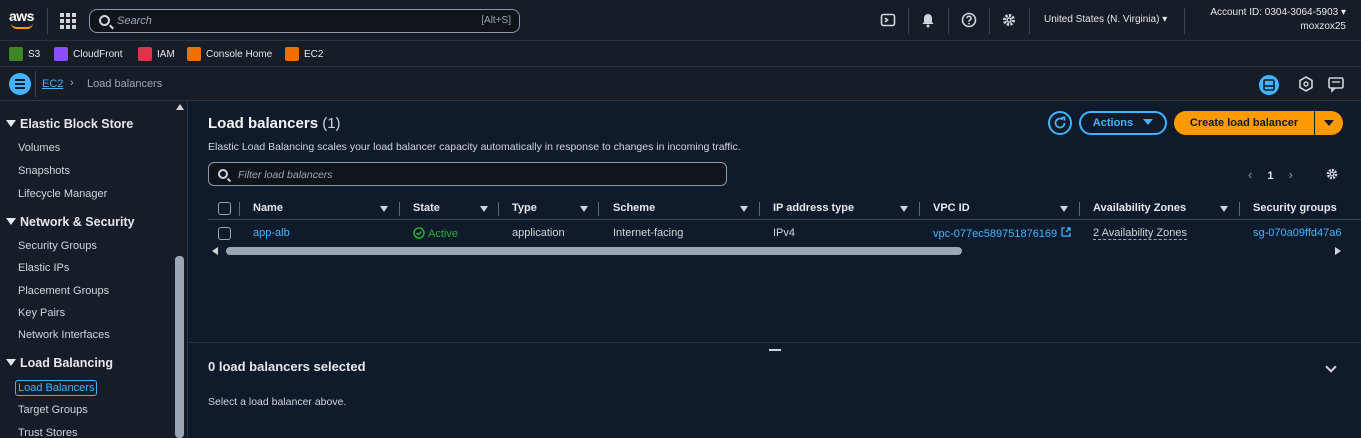 This screenshot has height=438, width=1361. What do you see at coordinates (44, 171) in the screenshot?
I see `sidebar-item-snapshots: Snapshots` at bounding box center [44, 171].